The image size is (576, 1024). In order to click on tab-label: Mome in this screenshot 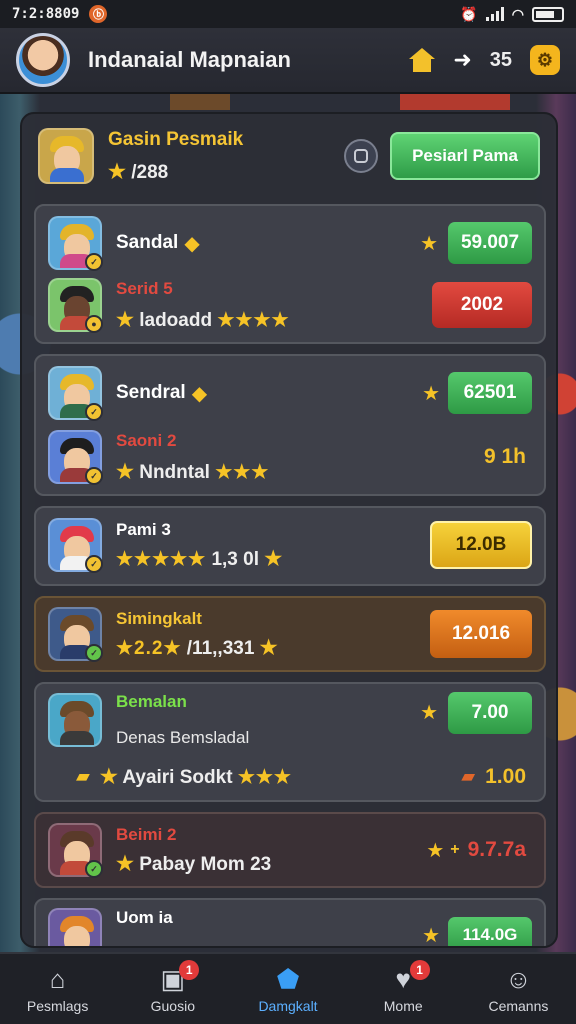, I will do `click(403, 1006)`.